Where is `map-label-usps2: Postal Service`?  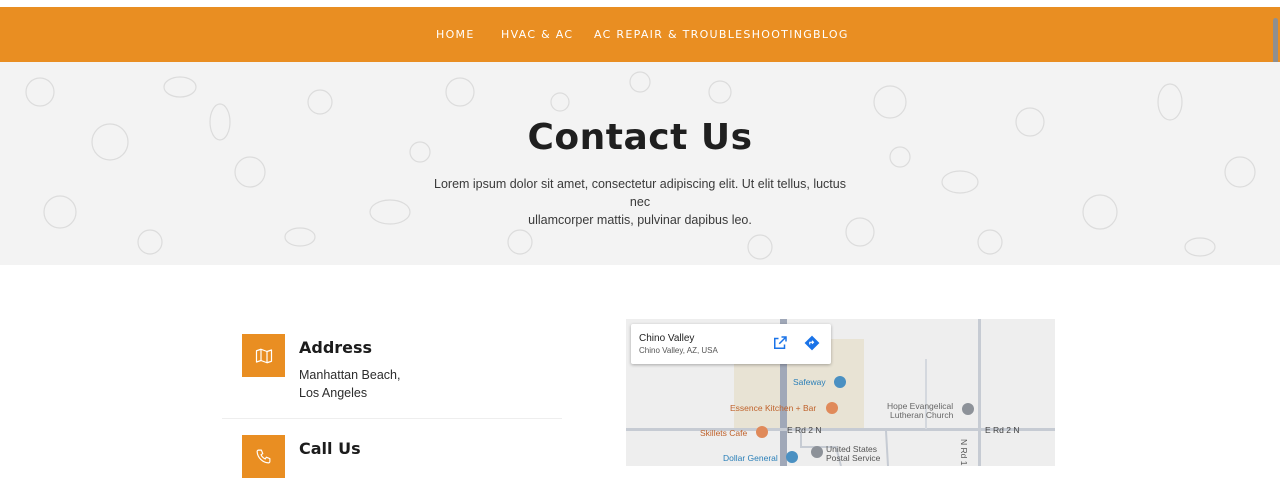
map-label-usps2: Postal Service is located at coordinates (853, 458).